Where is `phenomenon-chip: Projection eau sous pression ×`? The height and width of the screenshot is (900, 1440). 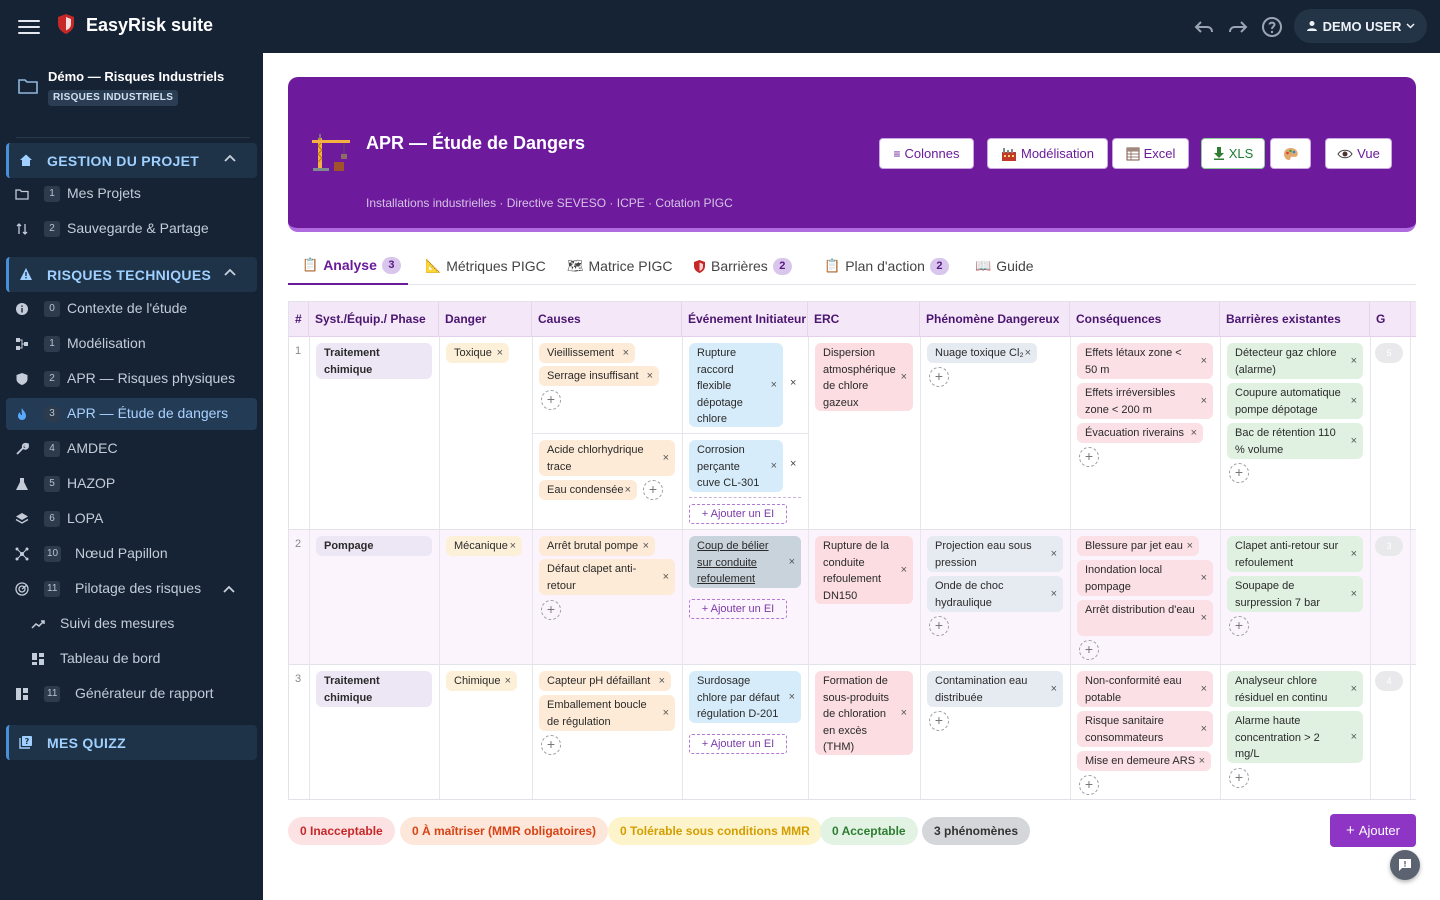 phenomenon-chip: Projection eau sous pression × is located at coordinates (995, 554).